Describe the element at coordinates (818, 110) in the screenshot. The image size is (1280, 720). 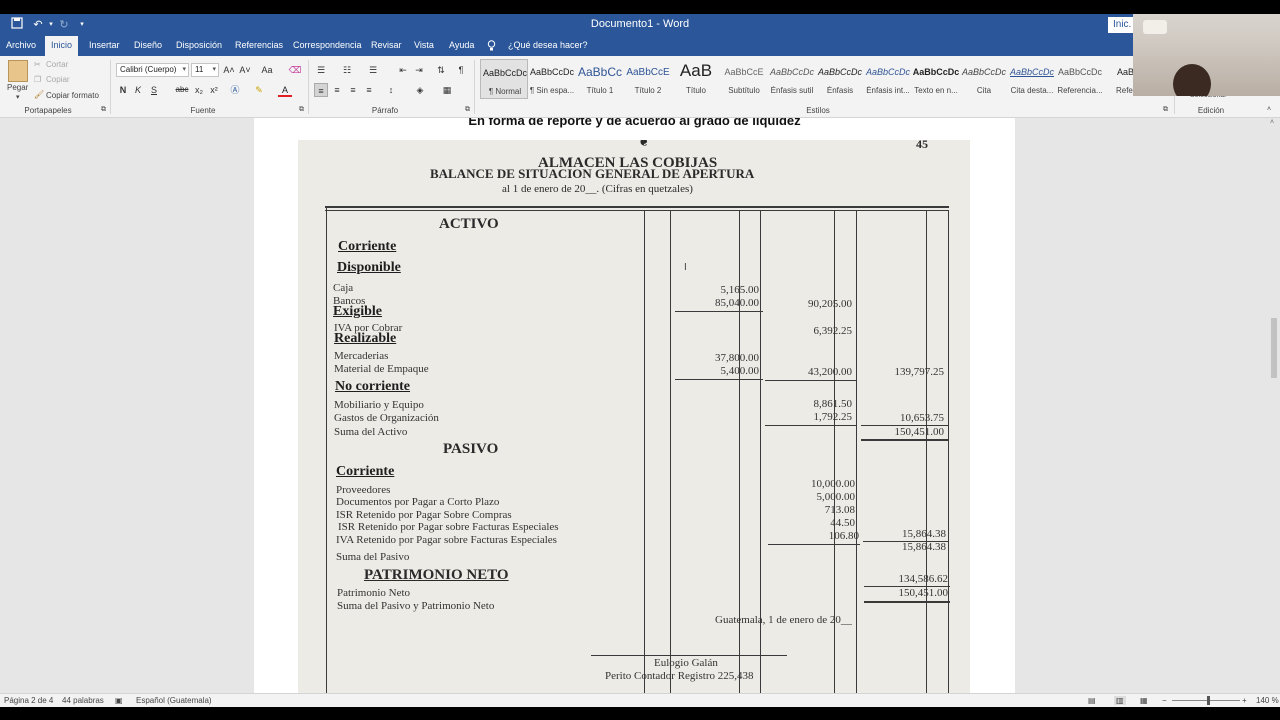
I see `styles-group-label: Estilos` at that location.